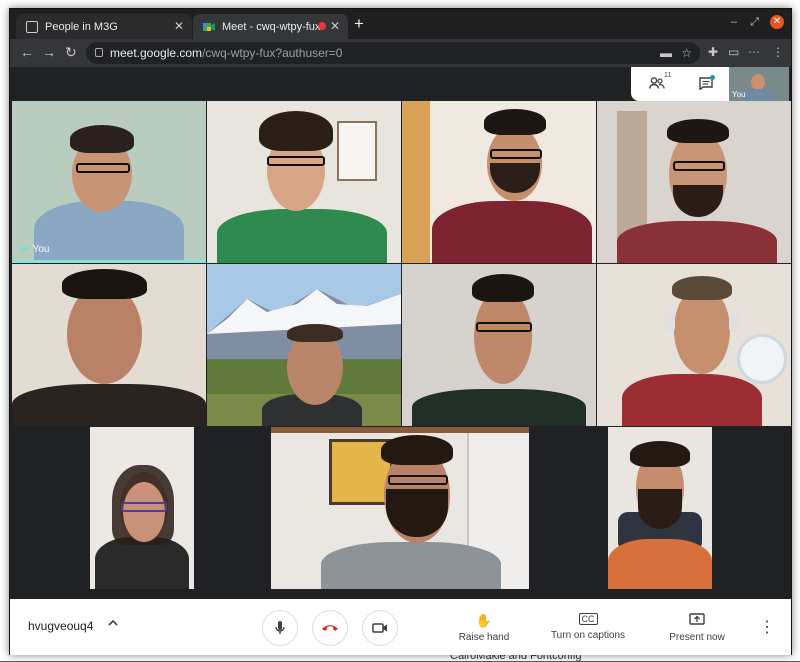  I want to click on bookmark-star-icon: ☆, so click(686, 53).